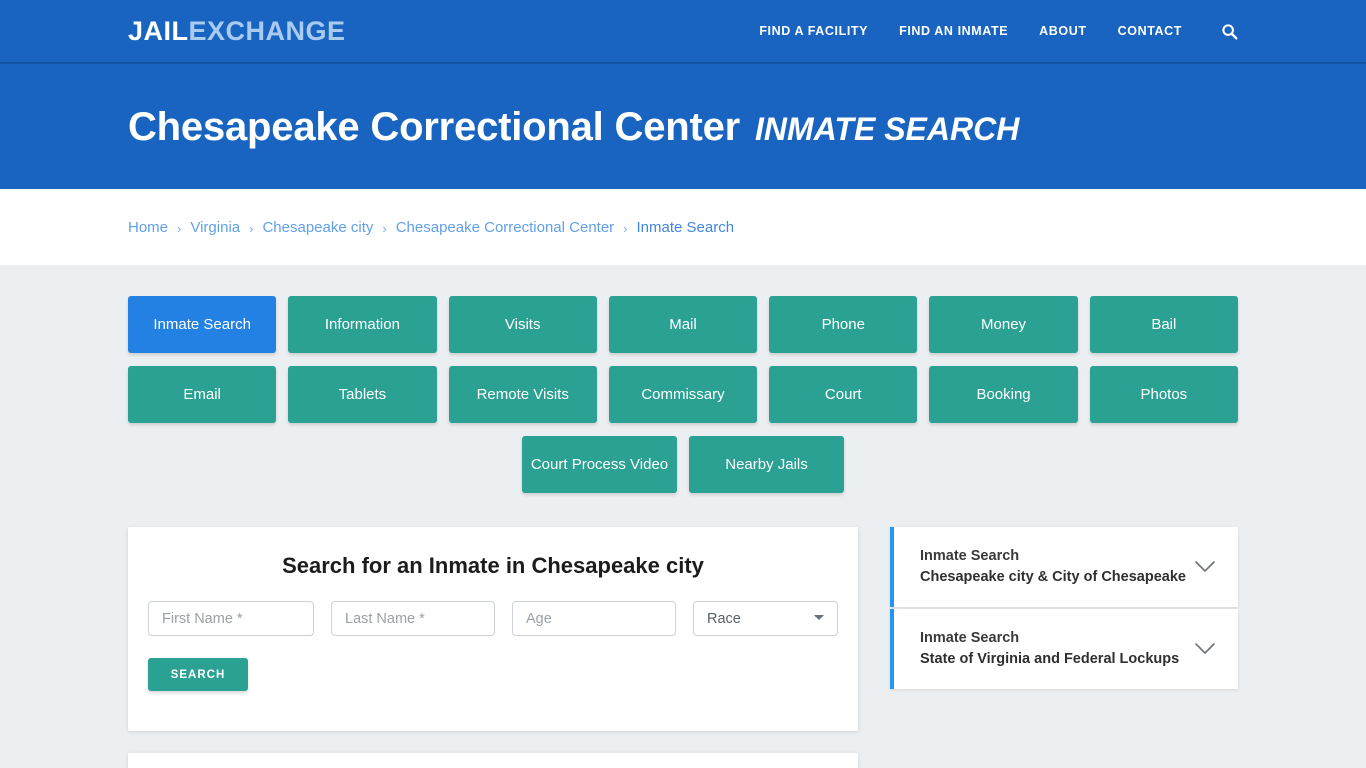 This screenshot has height=768, width=1366. Describe the element at coordinates (1003, 324) in the screenshot. I see `tab-money: Money` at that location.